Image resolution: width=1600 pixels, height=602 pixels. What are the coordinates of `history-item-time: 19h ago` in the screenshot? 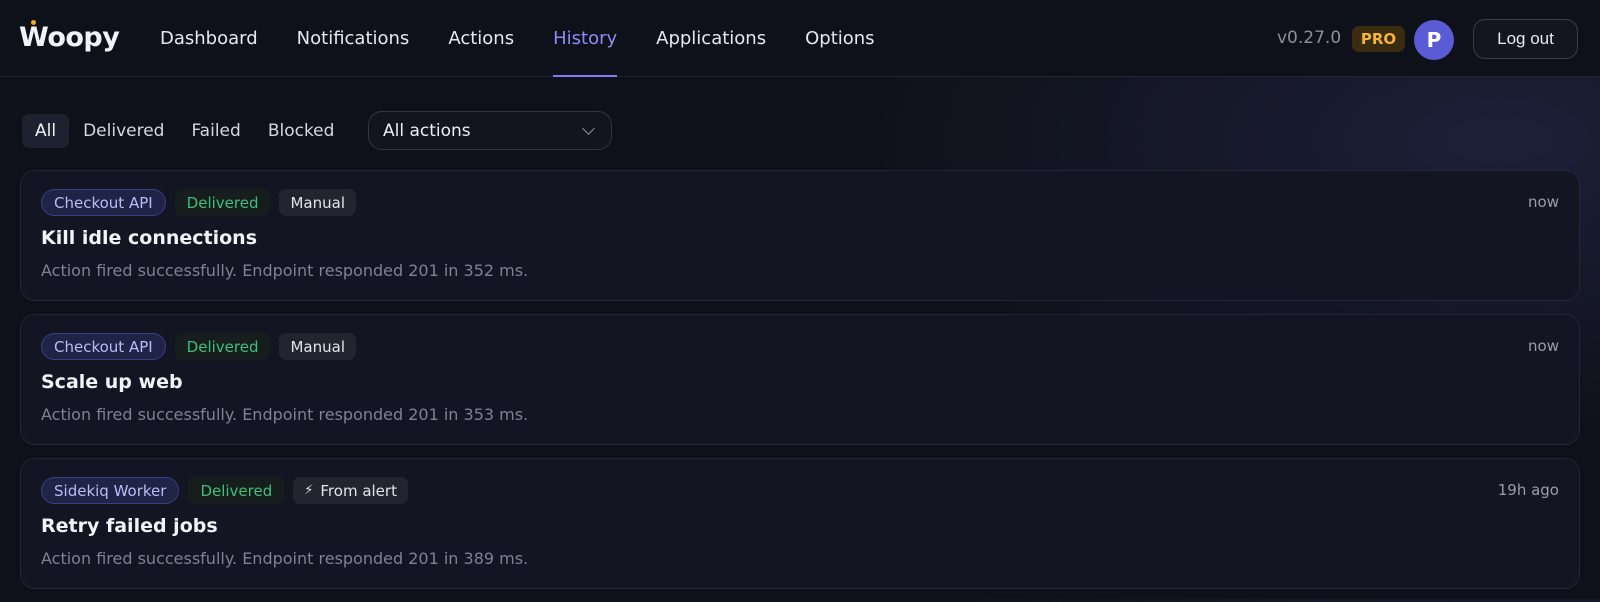 It's located at (1528, 490).